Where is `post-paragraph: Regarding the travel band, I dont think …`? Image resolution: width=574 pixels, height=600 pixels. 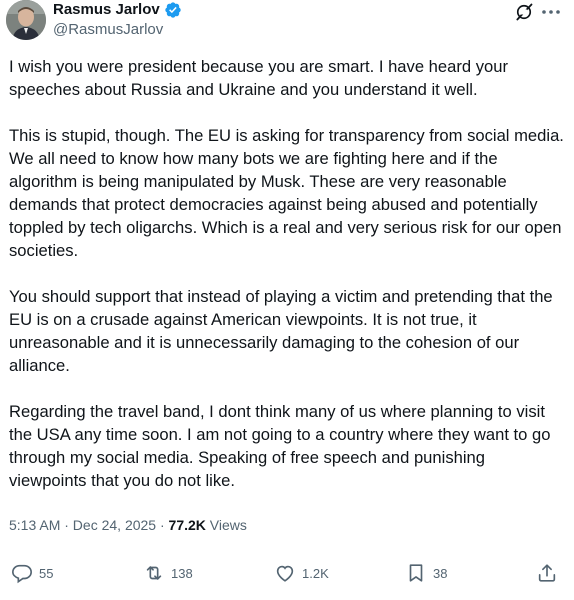
post-paragraph: Regarding the travel band, I dont think … is located at coordinates (280, 446).